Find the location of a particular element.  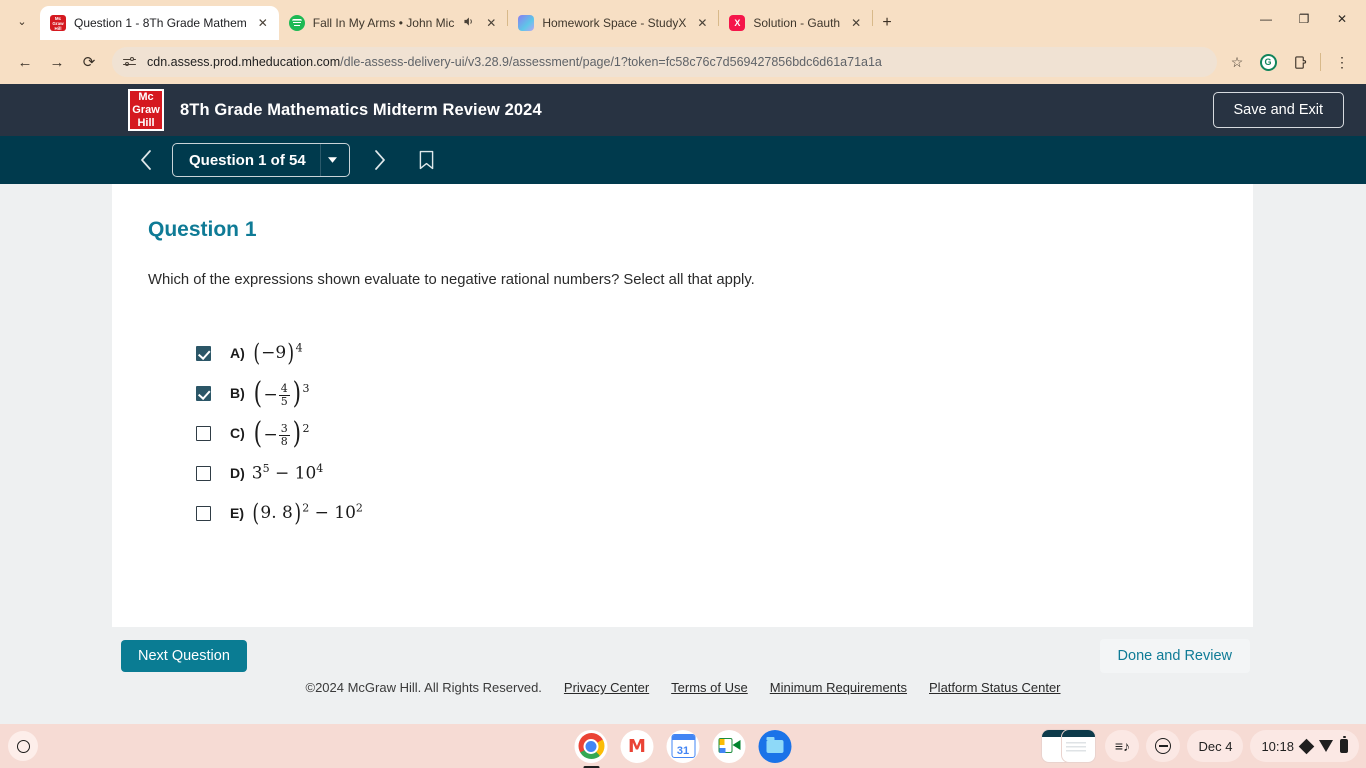

question-selector-dropdown: Question 1 of 54 is located at coordinates (261, 160).